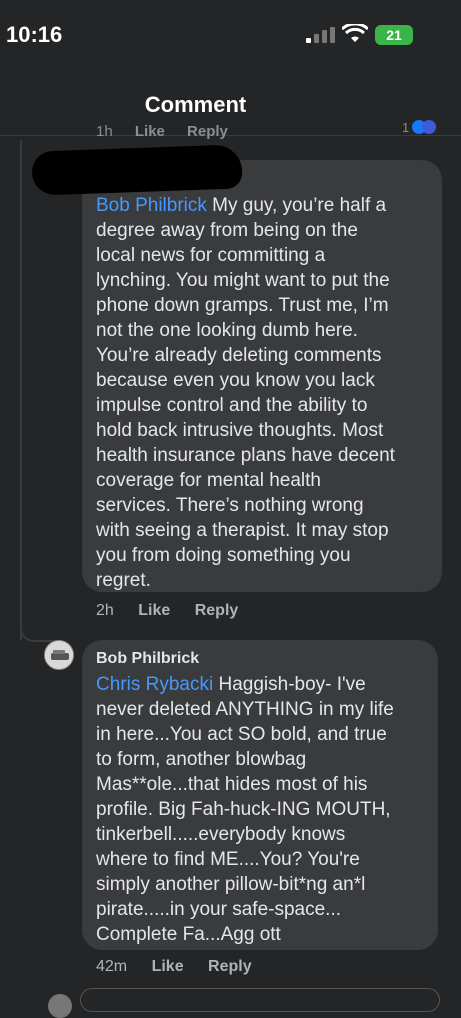 This screenshot has width=461, height=1018. I want to click on previous-comment-meta: 1h Like Reply, so click(162, 131).